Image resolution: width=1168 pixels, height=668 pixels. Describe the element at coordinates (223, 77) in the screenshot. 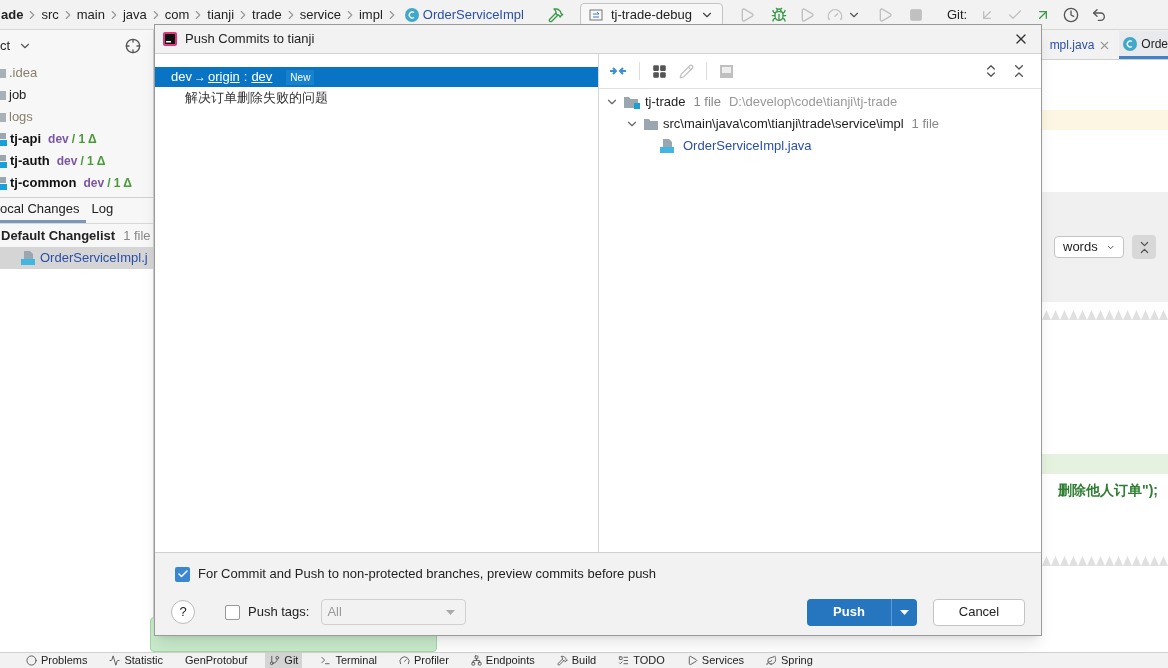

I see `remote-link: origin` at that location.